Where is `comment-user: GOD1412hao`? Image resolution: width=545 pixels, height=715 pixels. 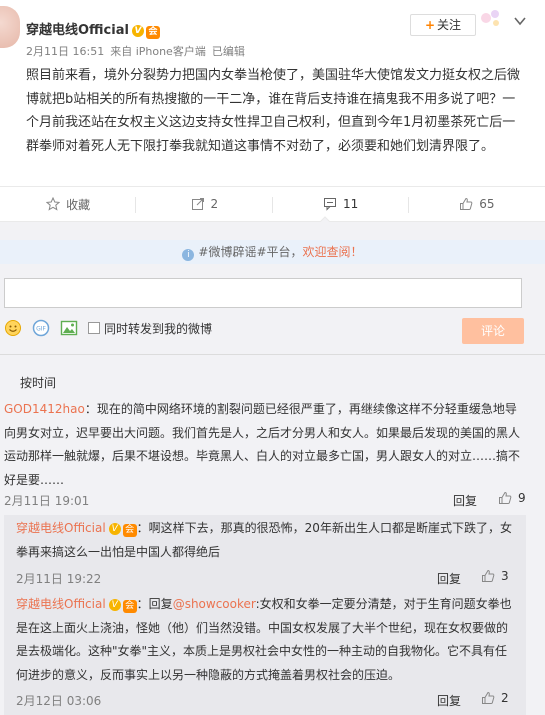
comment-user: GOD1412hao is located at coordinates (44, 409).